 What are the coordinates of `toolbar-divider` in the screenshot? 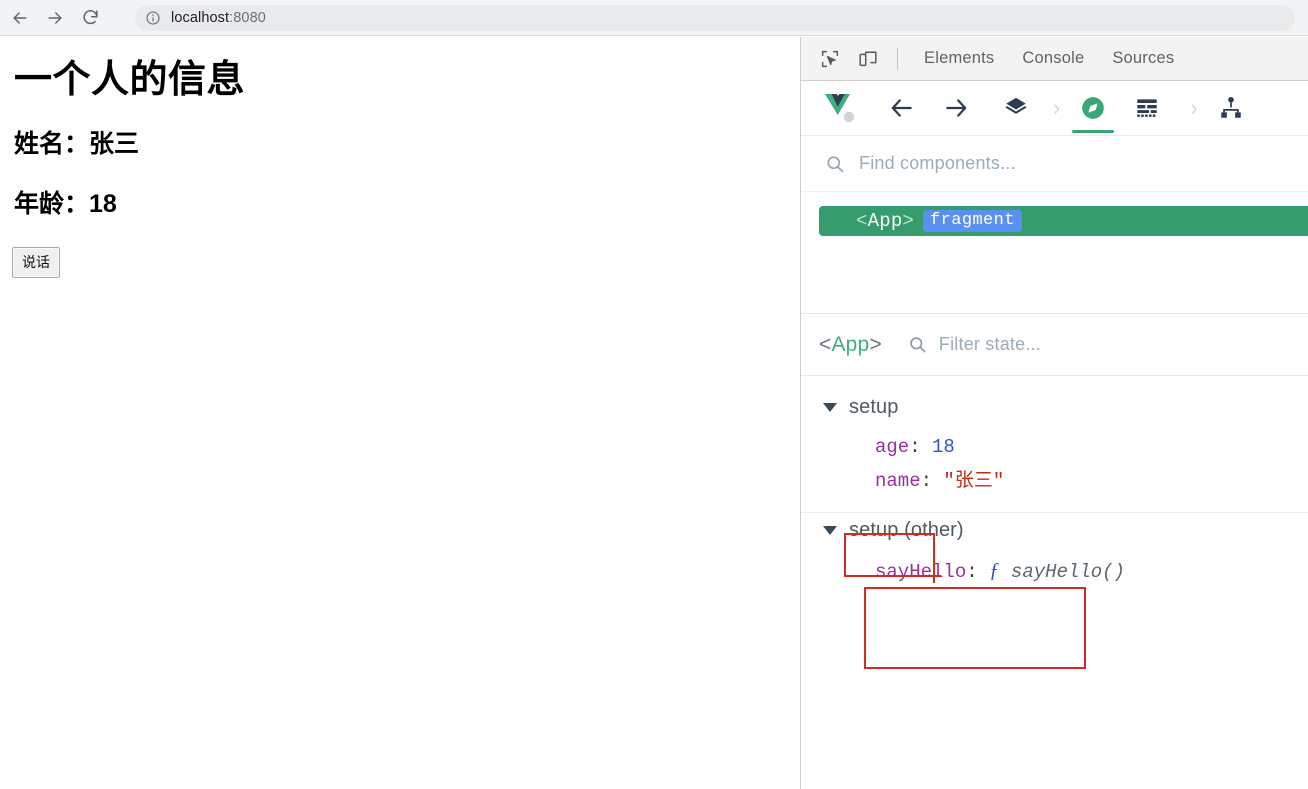 It's located at (897, 58).